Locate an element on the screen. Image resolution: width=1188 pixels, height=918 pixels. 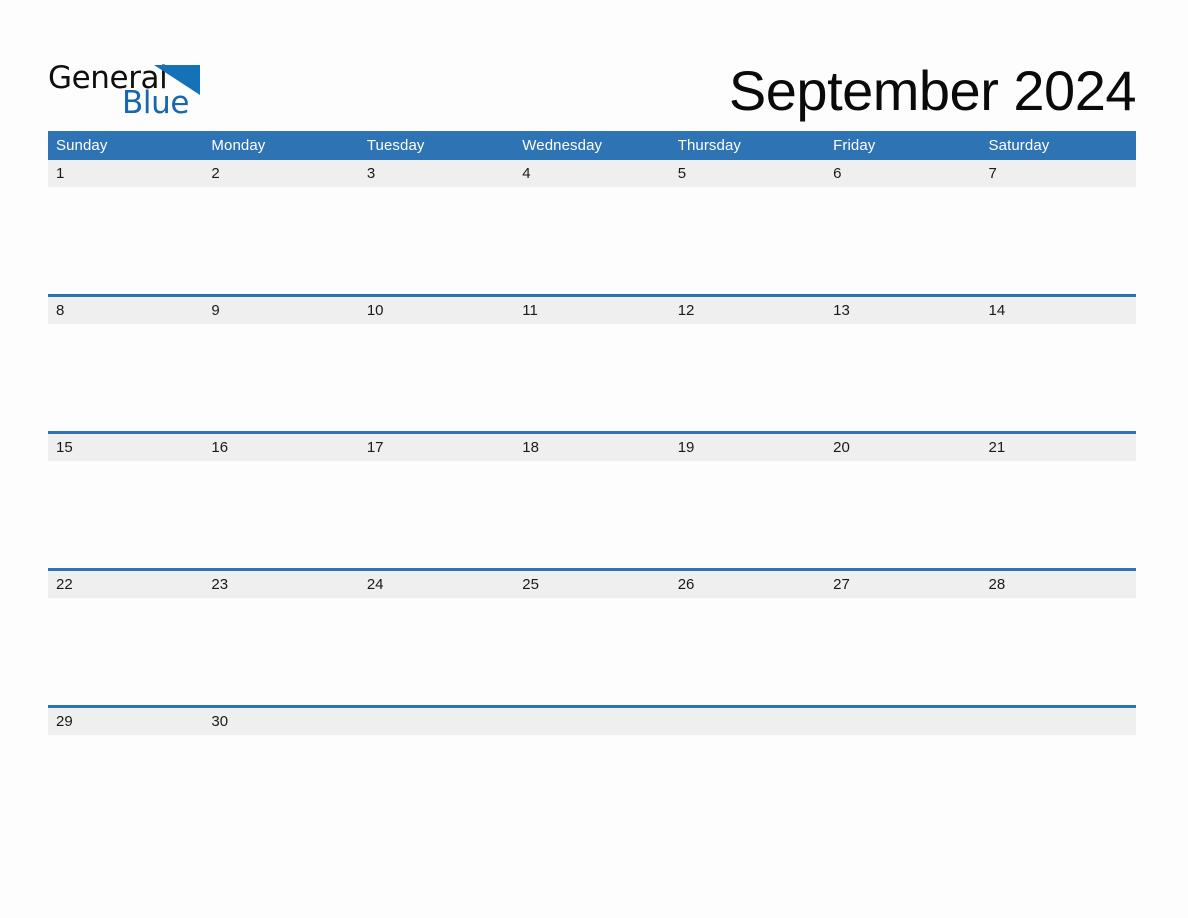
date-number-cell: 21 is located at coordinates (1058, 446).